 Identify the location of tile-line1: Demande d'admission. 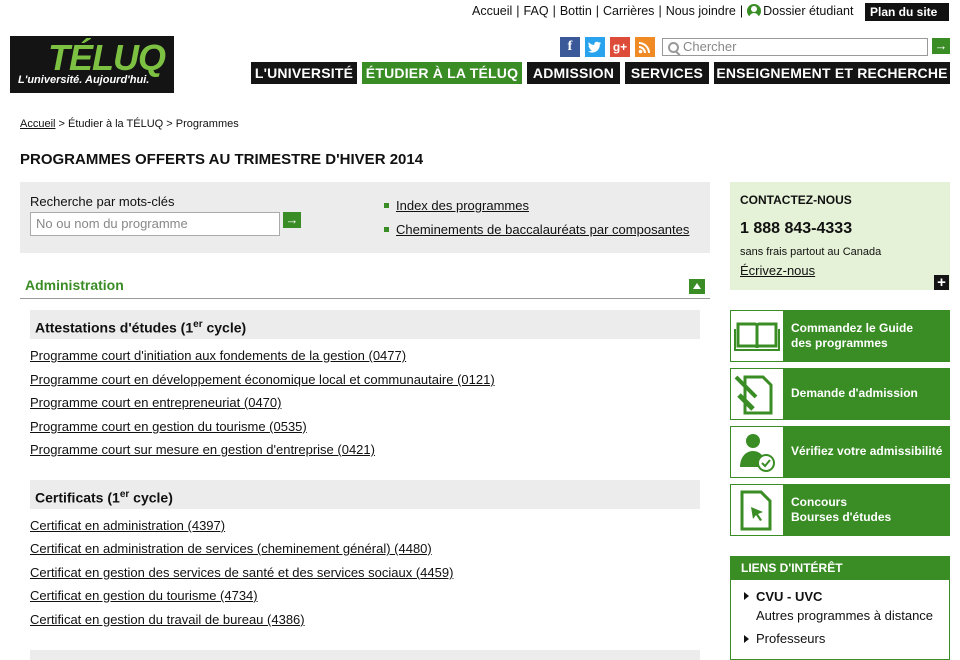
(854, 393).